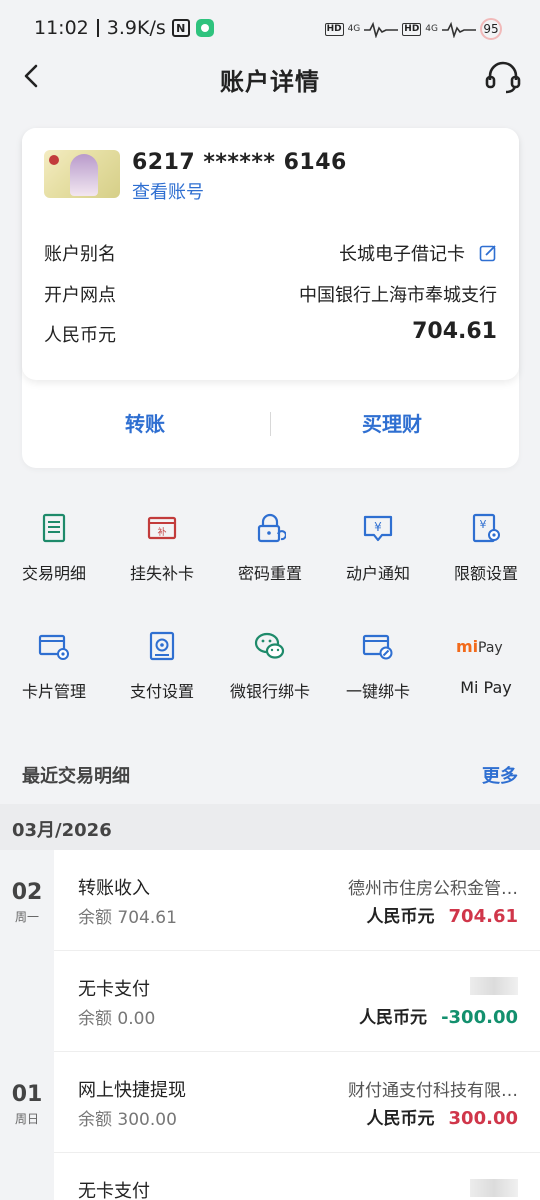 This screenshot has height=1200, width=540. I want to click on day-number: 01, so click(27, 1094).